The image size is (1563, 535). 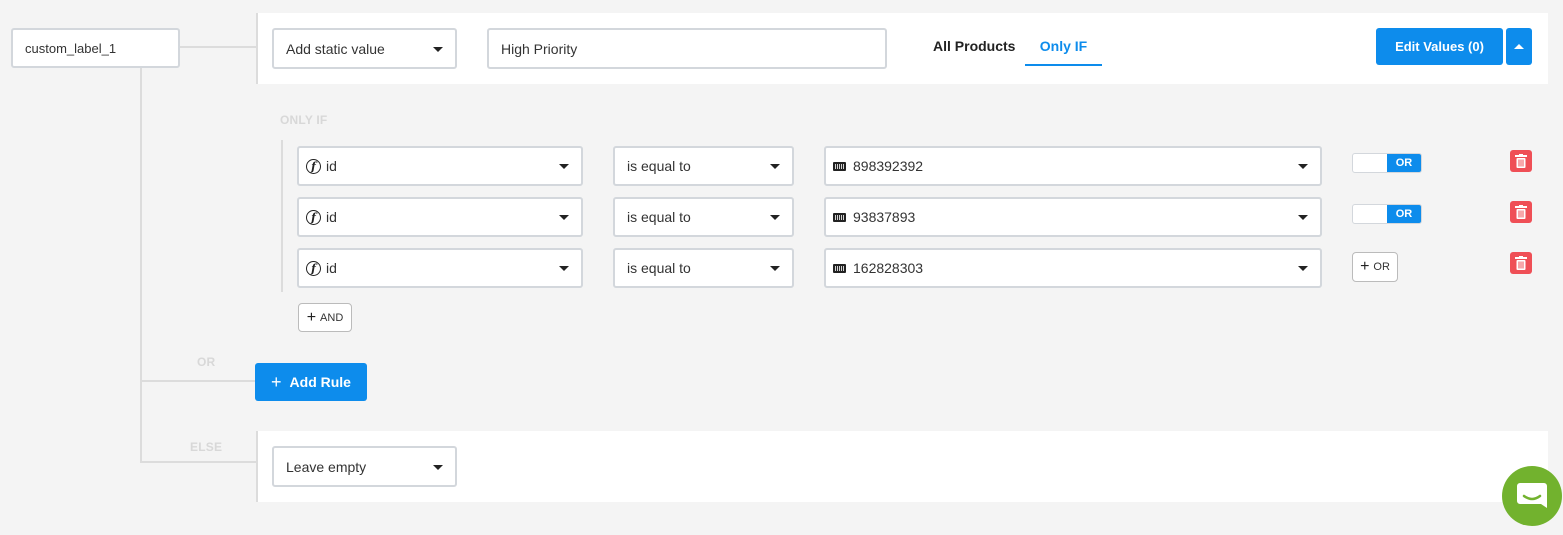 What do you see at coordinates (325, 317) in the screenshot?
I see `add-and-button: + AND` at bounding box center [325, 317].